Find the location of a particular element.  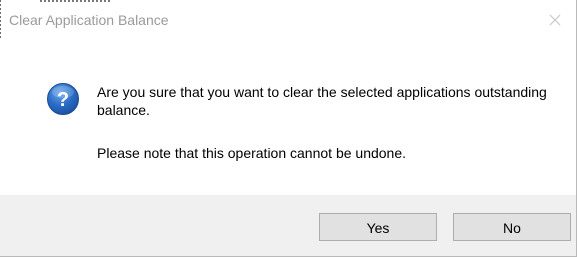

no-button: No is located at coordinates (512, 227).